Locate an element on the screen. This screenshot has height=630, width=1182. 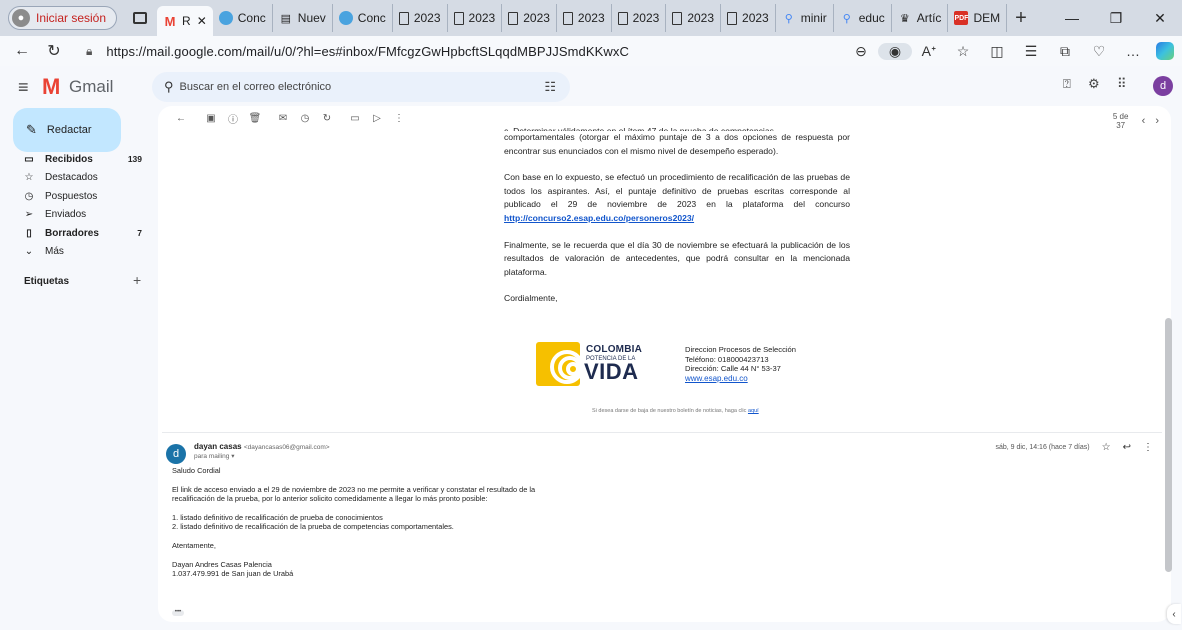
favorites-list-icon: ☰ is located at coordinates (1031, 51).